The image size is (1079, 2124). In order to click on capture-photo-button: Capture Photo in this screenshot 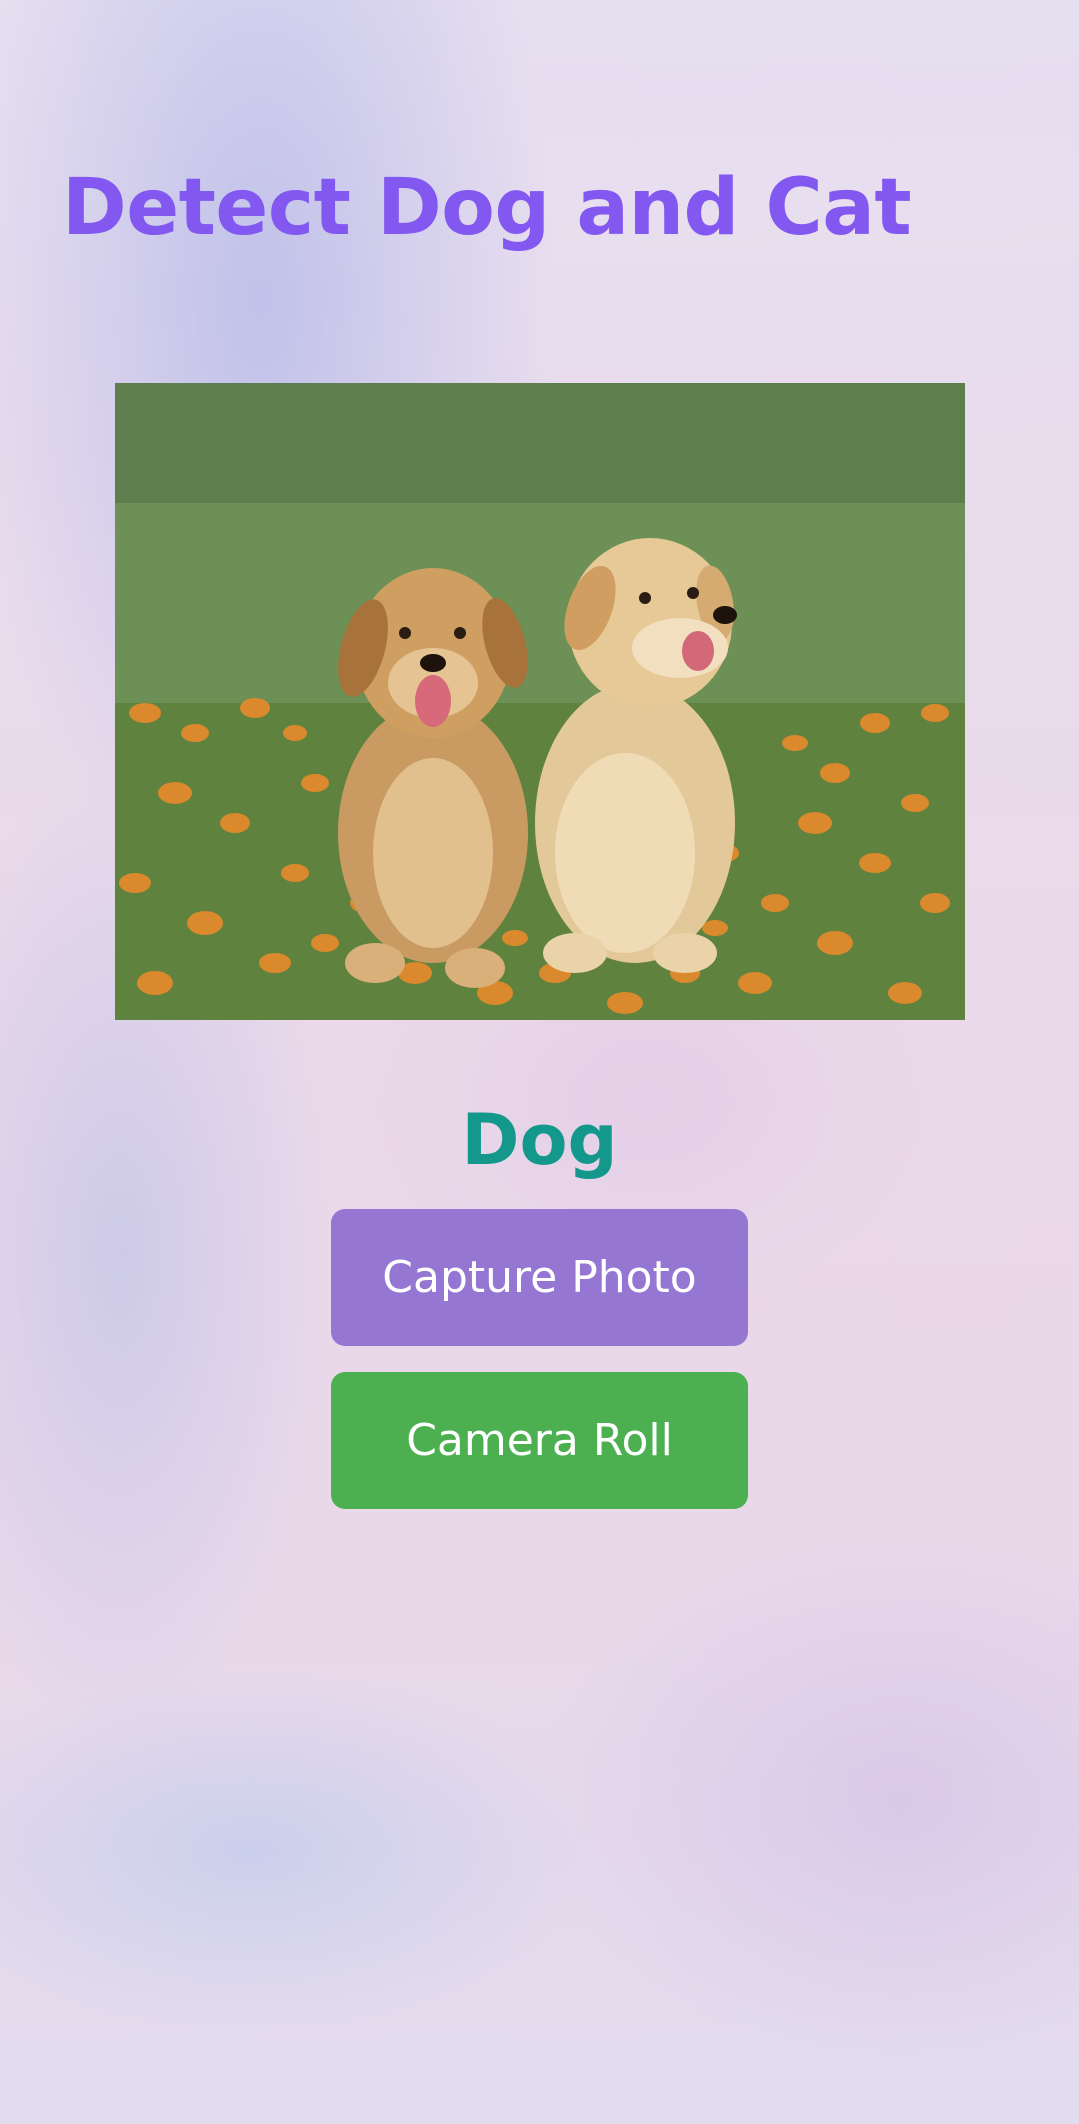, I will do `click(539, 1277)`.